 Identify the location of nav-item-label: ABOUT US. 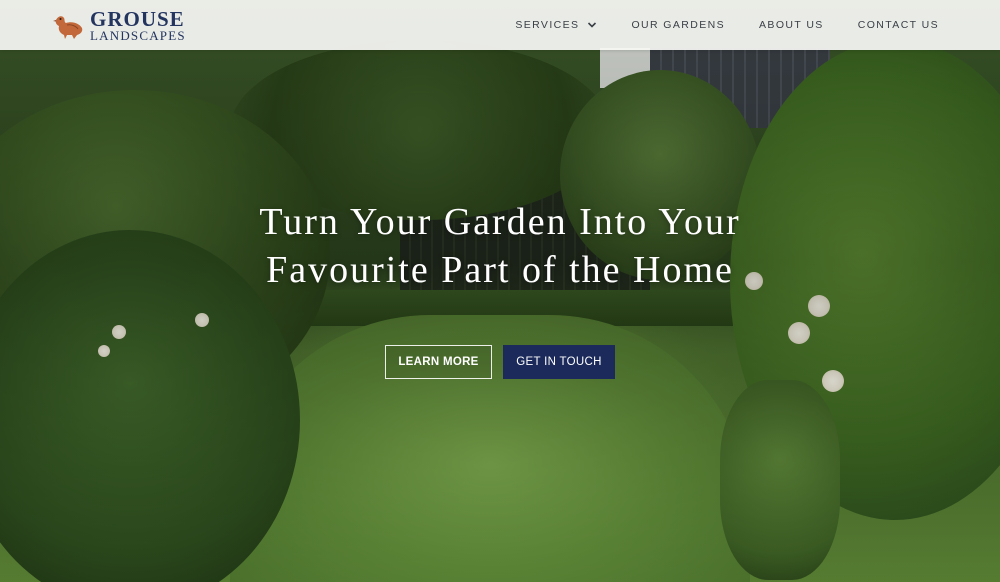
(791, 25).